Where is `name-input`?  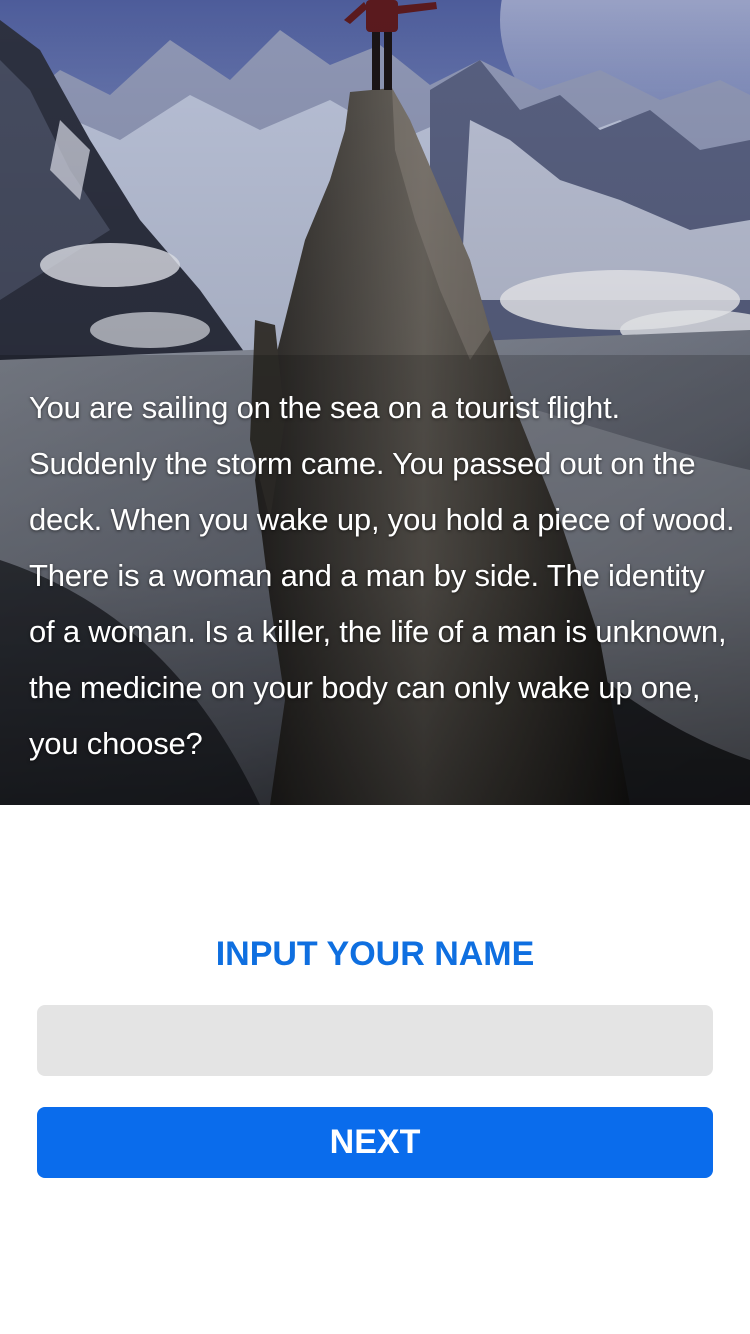
name-input is located at coordinates (375, 1040).